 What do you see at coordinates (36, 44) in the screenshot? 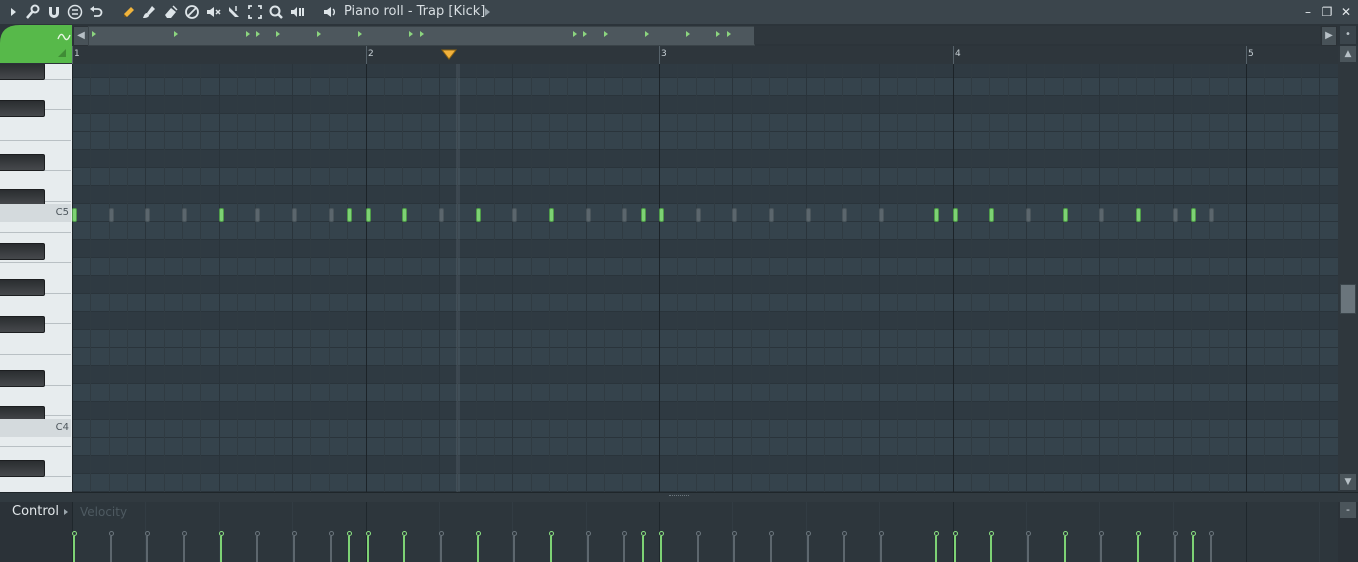
I see `snap-tab` at bounding box center [36, 44].